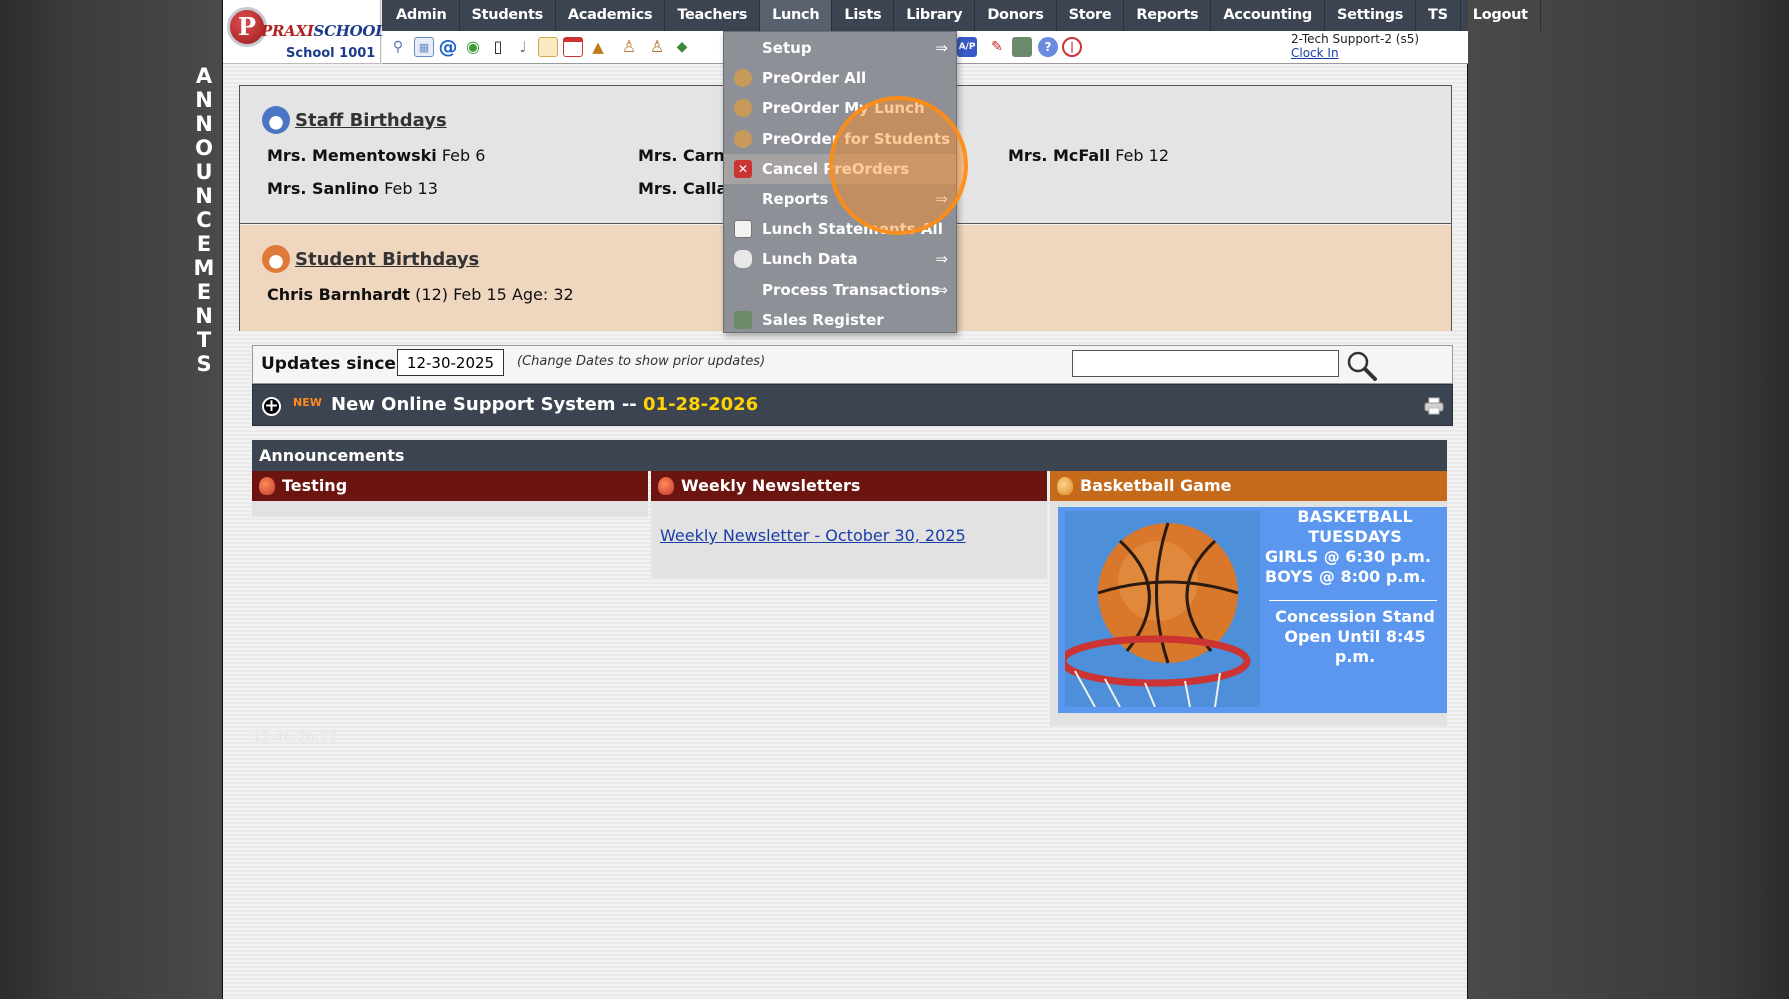  I want to click on vertical-letter: C, so click(204, 220).